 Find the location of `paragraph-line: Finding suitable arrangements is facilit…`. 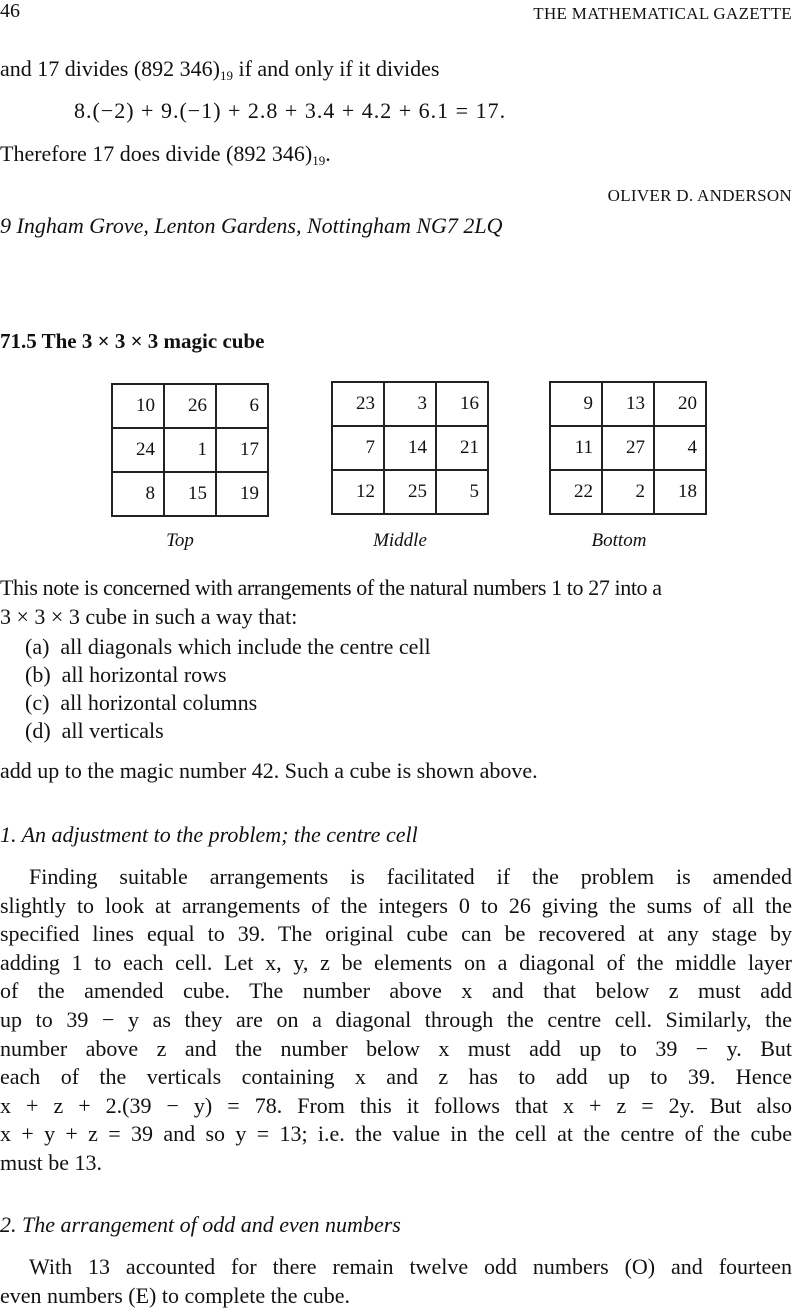

paragraph-line: Finding suitable arrangements is facilit… is located at coordinates (410, 876).